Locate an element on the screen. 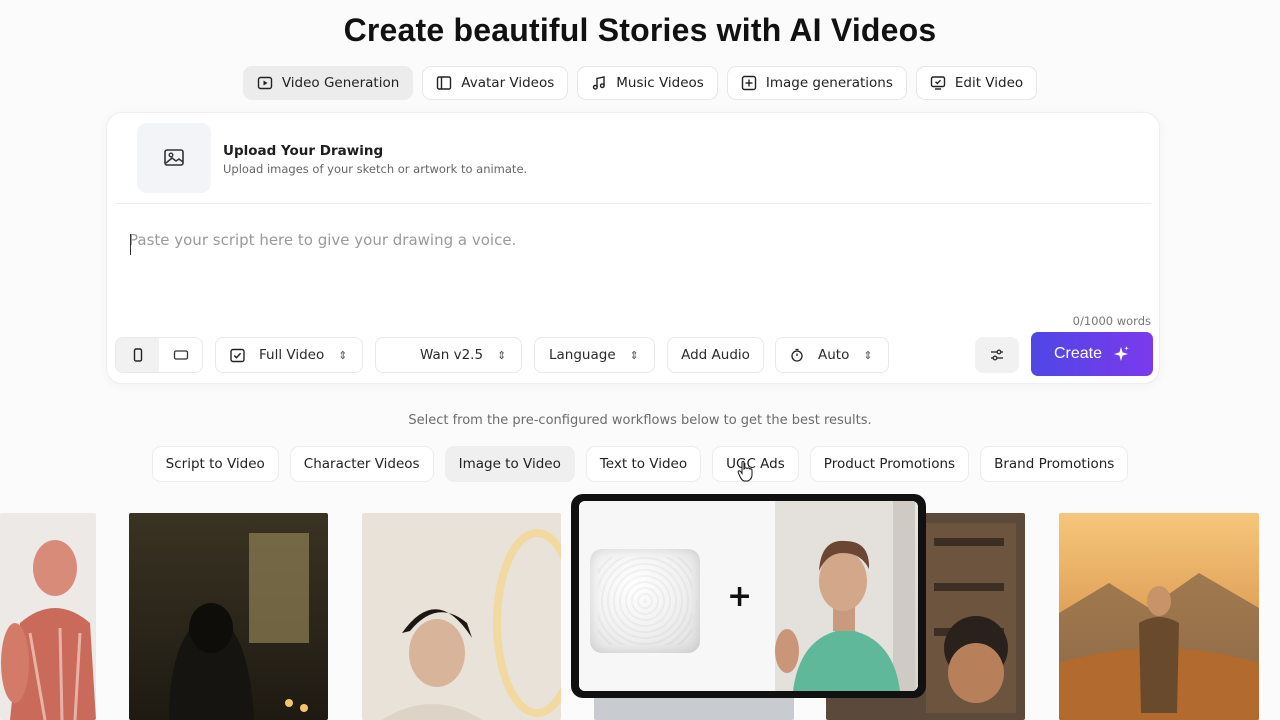  phone-portrait-icon is located at coordinates (137, 355).